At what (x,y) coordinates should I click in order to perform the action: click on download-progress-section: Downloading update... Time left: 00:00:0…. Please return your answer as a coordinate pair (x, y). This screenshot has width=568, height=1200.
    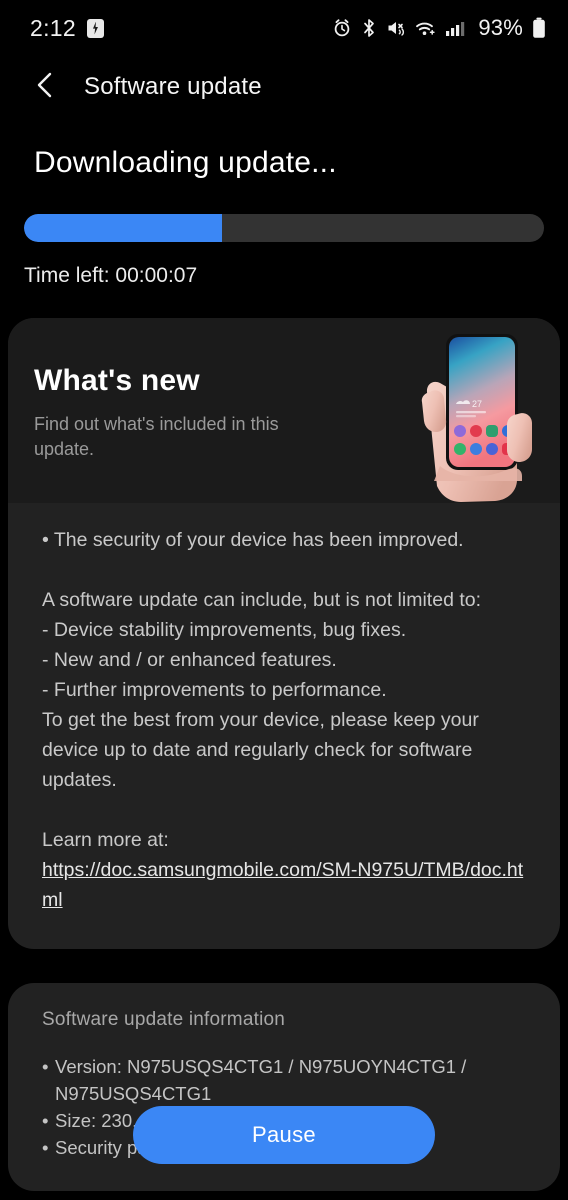
    Looking at the image, I should click on (284, 203).